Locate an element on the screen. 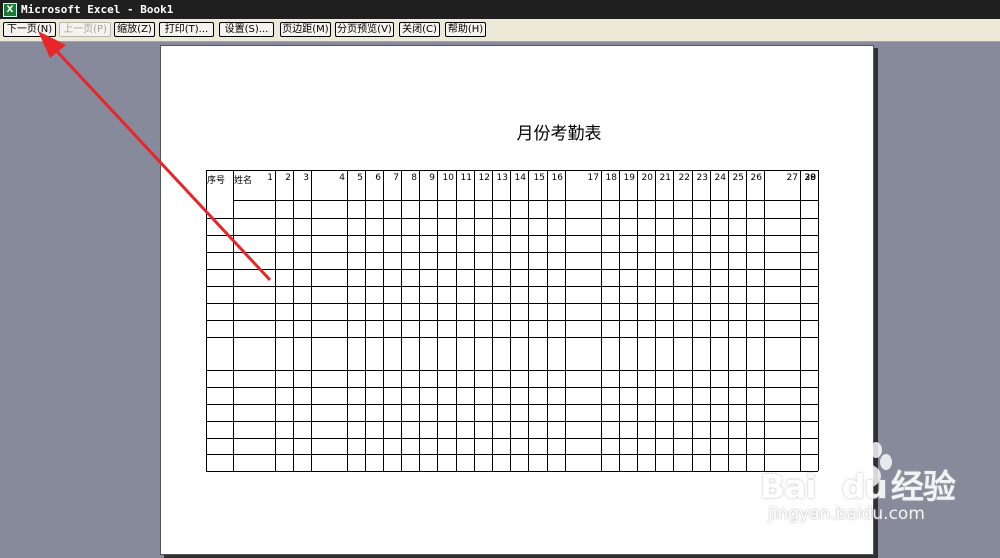  header-day: 16 is located at coordinates (557, 178).